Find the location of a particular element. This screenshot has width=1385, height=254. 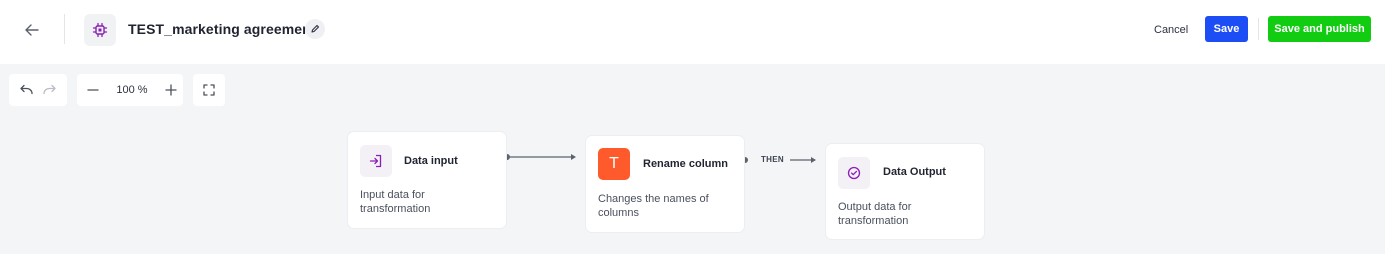

zoom-controls: 100 % is located at coordinates (130, 90).